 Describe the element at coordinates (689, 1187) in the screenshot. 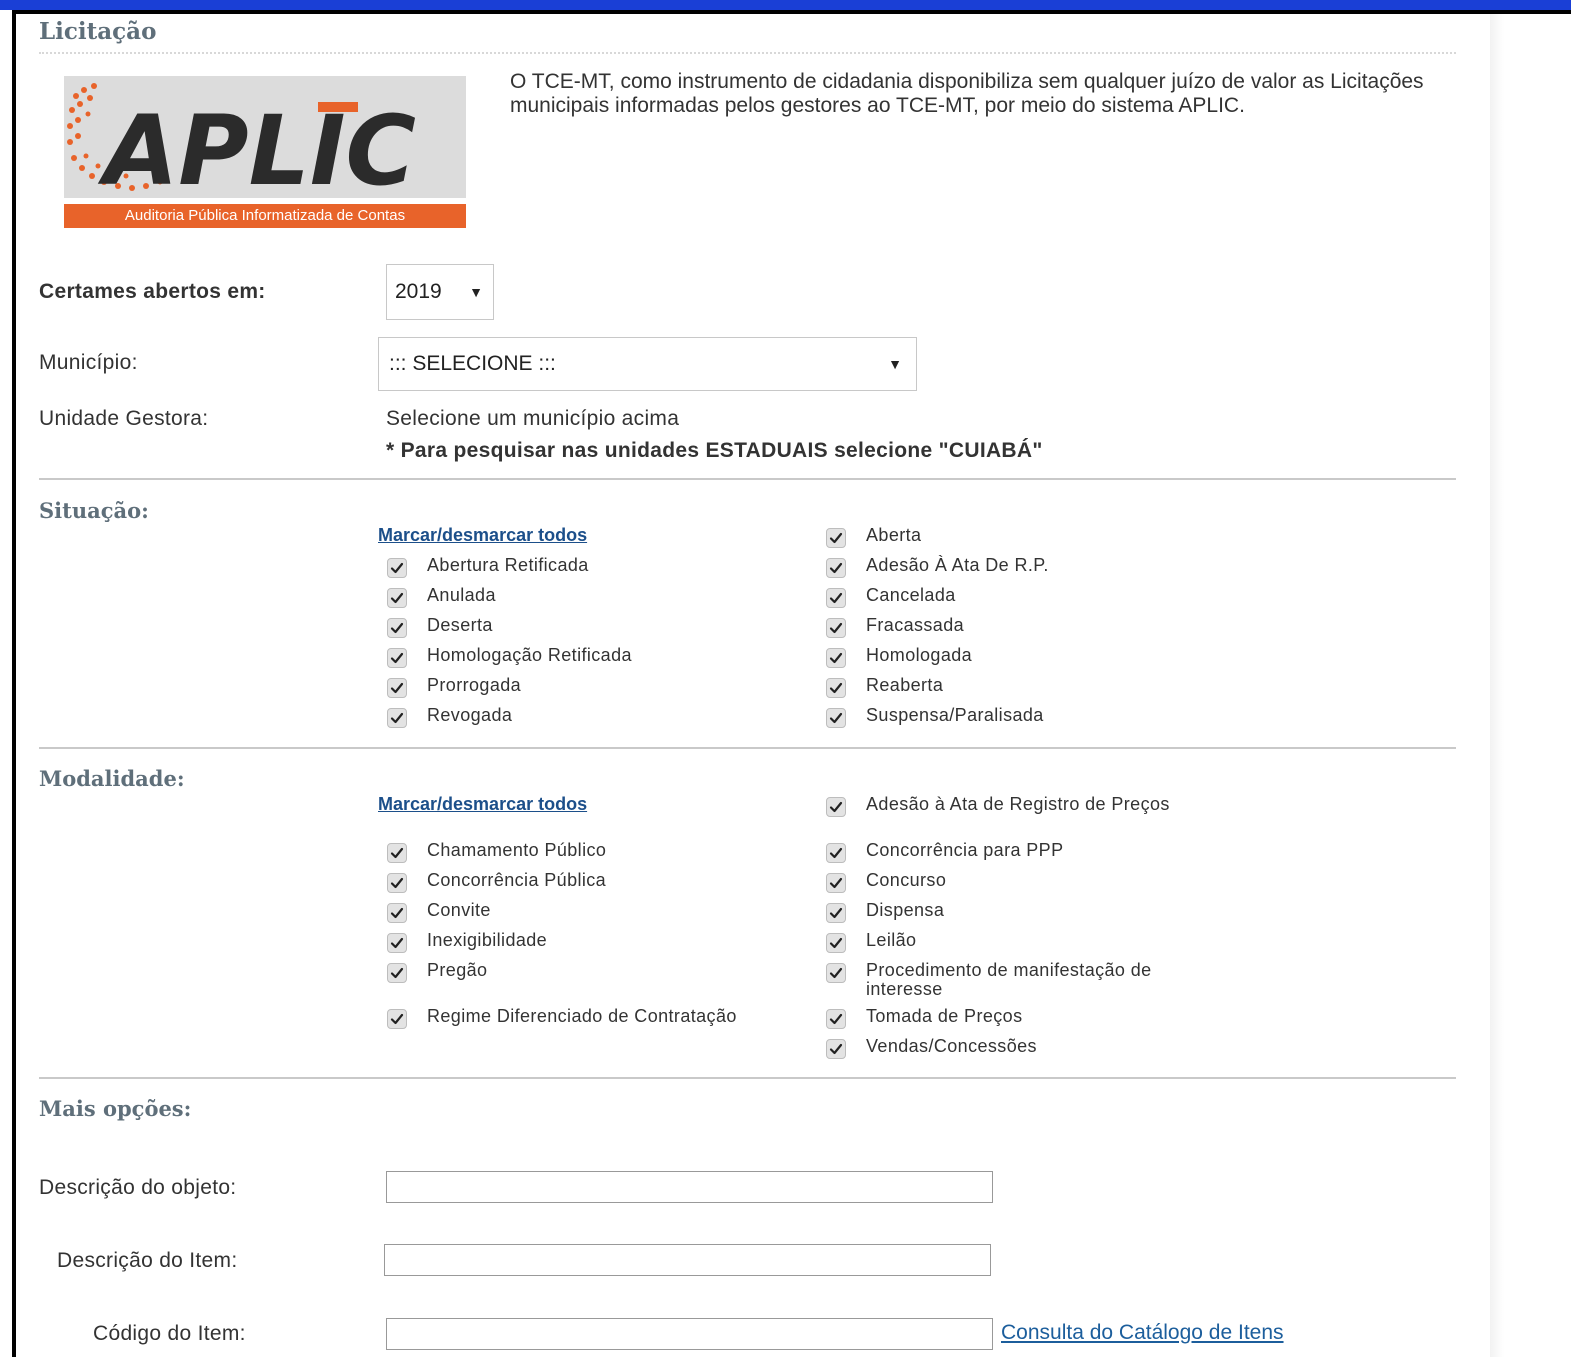

I see `descricao-objeto-input` at that location.